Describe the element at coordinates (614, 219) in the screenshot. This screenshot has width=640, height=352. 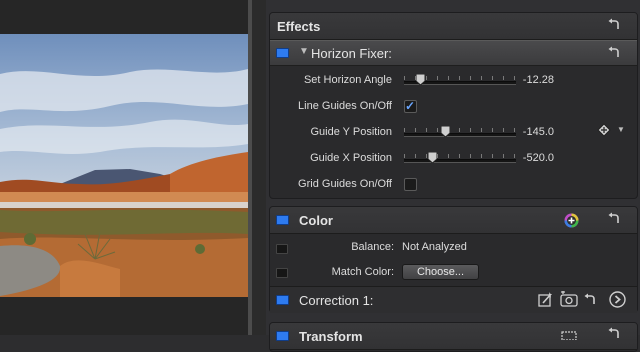
I see `color-reset-icon` at that location.